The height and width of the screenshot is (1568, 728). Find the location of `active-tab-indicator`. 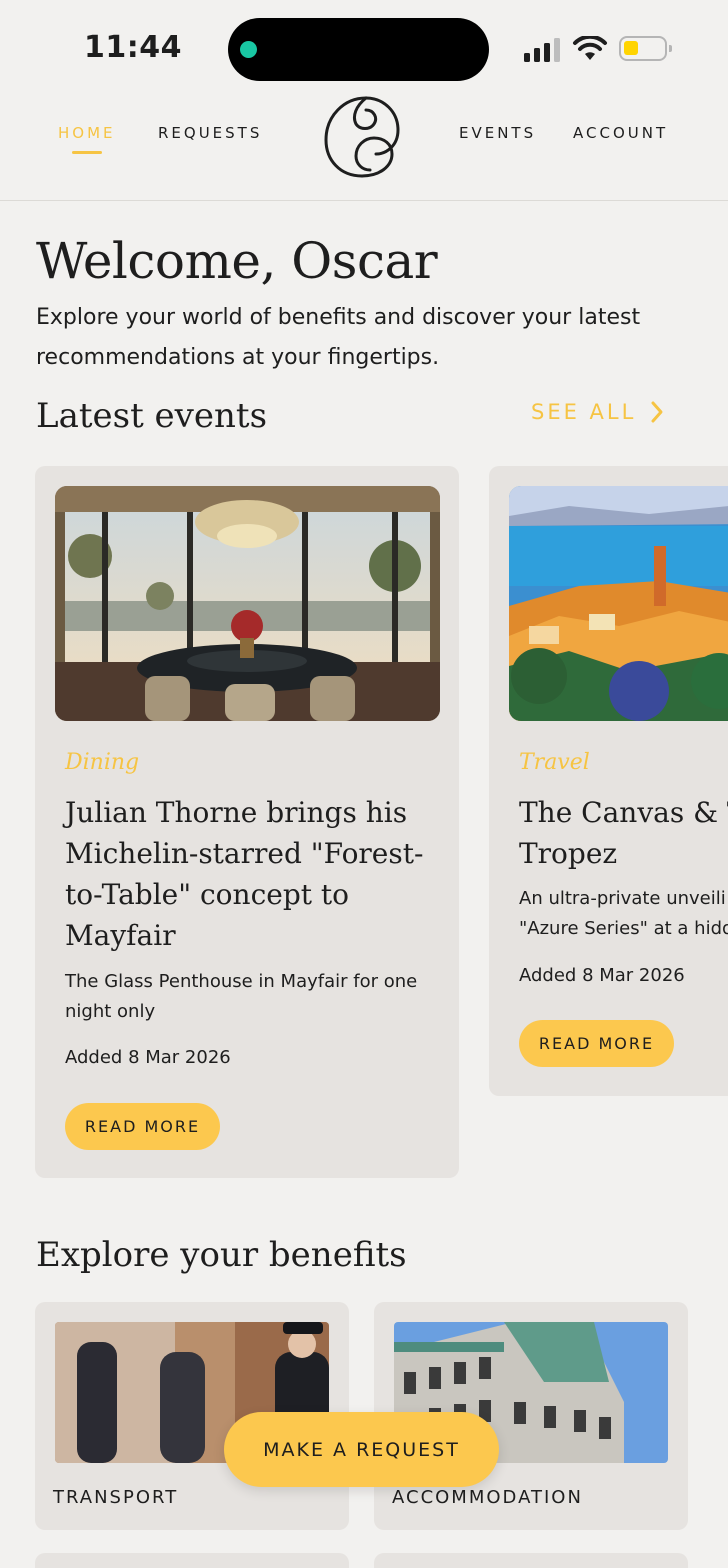

active-tab-indicator is located at coordinates (87, 152).